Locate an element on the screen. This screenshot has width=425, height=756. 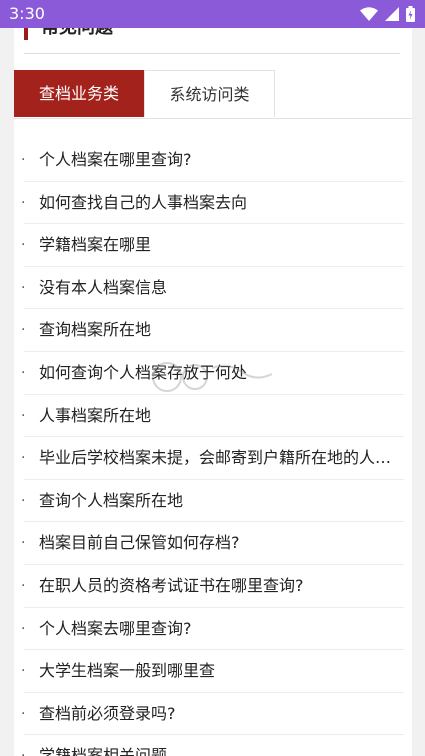
status-bar: 3:30 is located at coordinates (212, 14).